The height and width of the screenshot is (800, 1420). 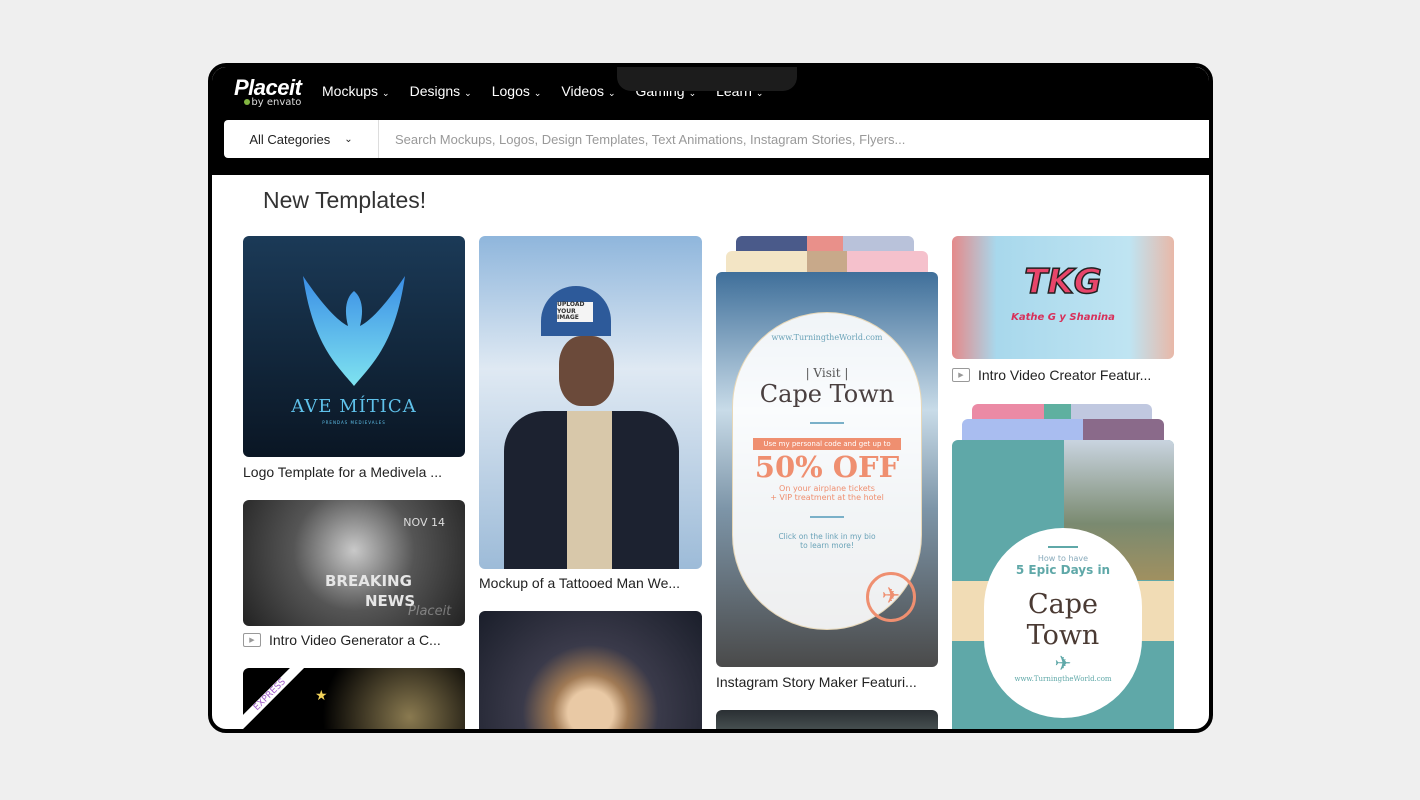 I want to click on star-icon: ★, so click(x=321, y=696).